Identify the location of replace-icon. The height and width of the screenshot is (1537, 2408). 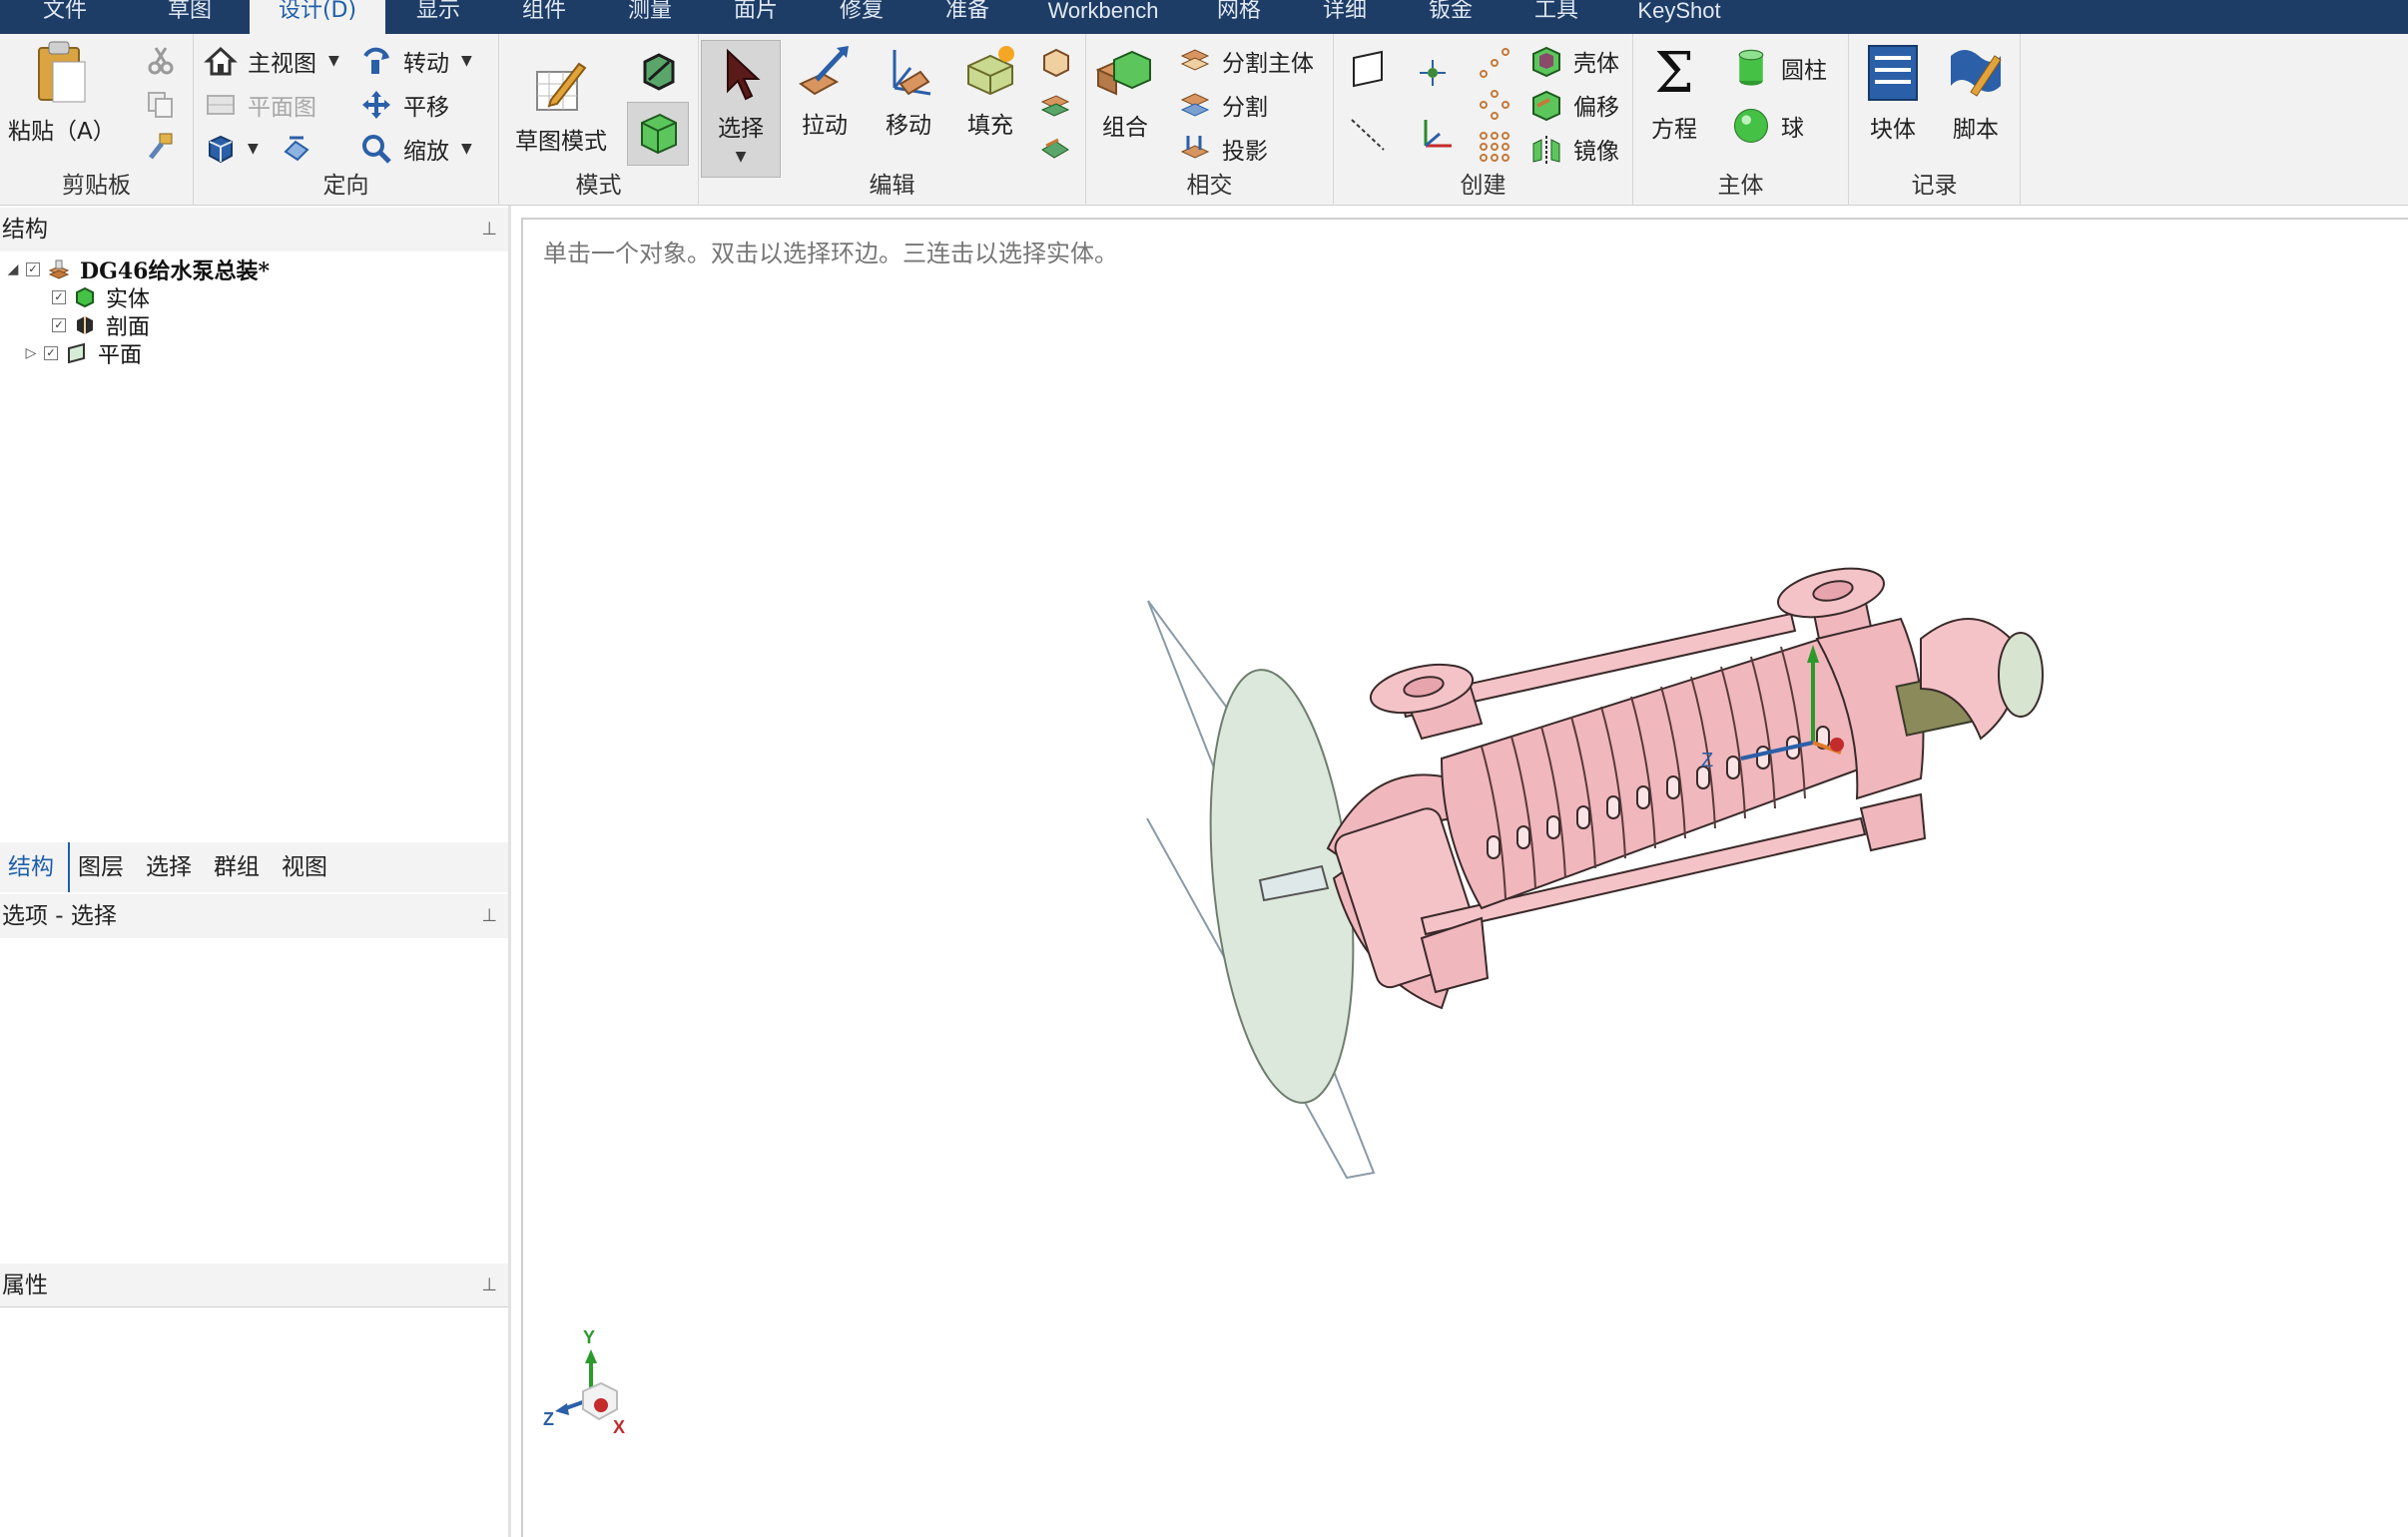
(1055, 63).